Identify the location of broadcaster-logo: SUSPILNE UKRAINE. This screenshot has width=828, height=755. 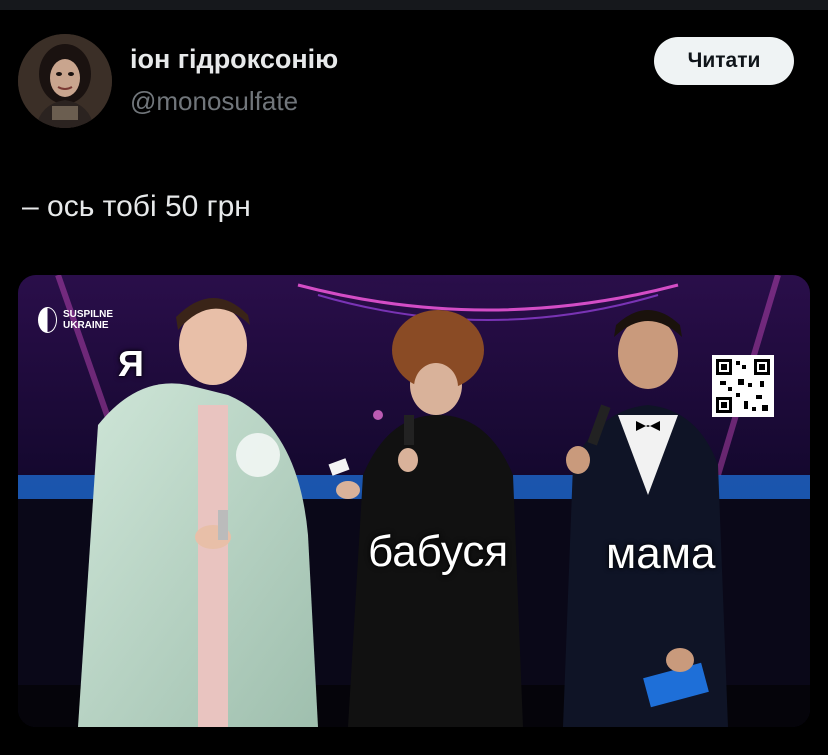
(80, 320).